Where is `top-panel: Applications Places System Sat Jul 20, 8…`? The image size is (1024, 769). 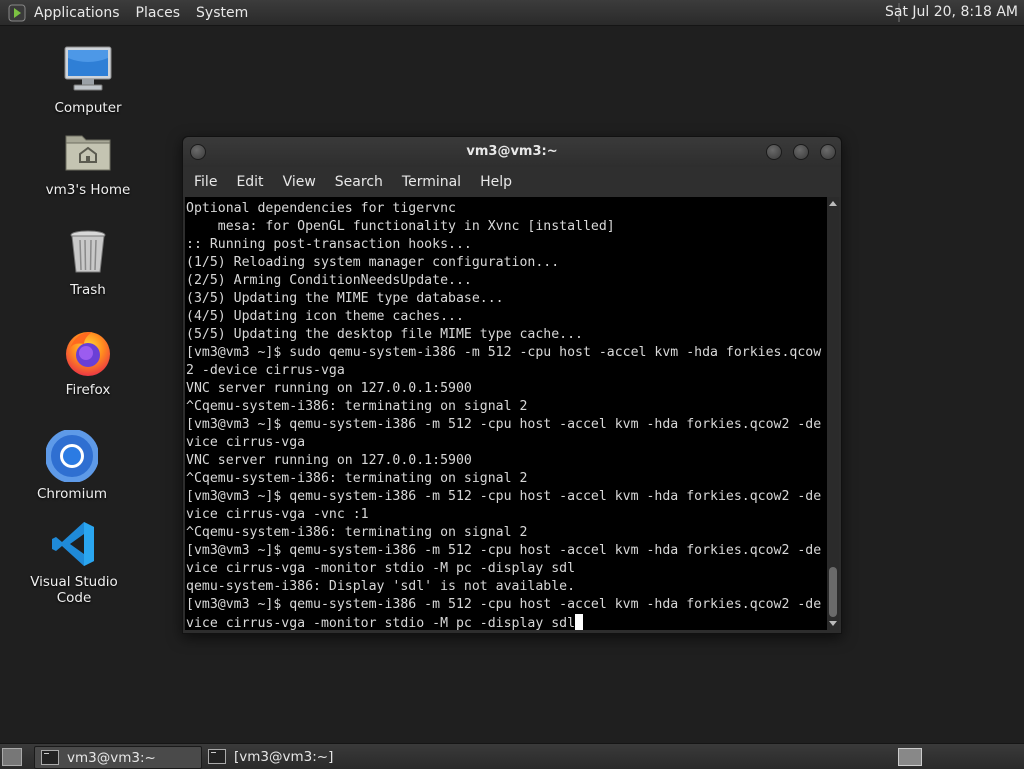
top-panel: Applications Places System Sat Jul 20, 8… is located at coordinates (512, 13).